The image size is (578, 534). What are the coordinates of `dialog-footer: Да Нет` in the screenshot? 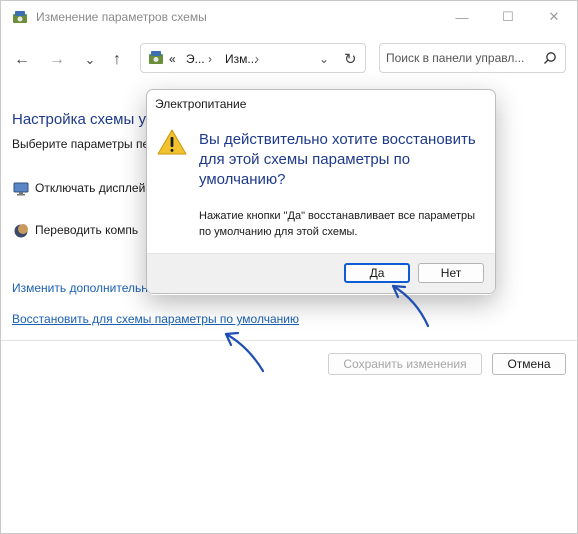 It's located at (321, 273).